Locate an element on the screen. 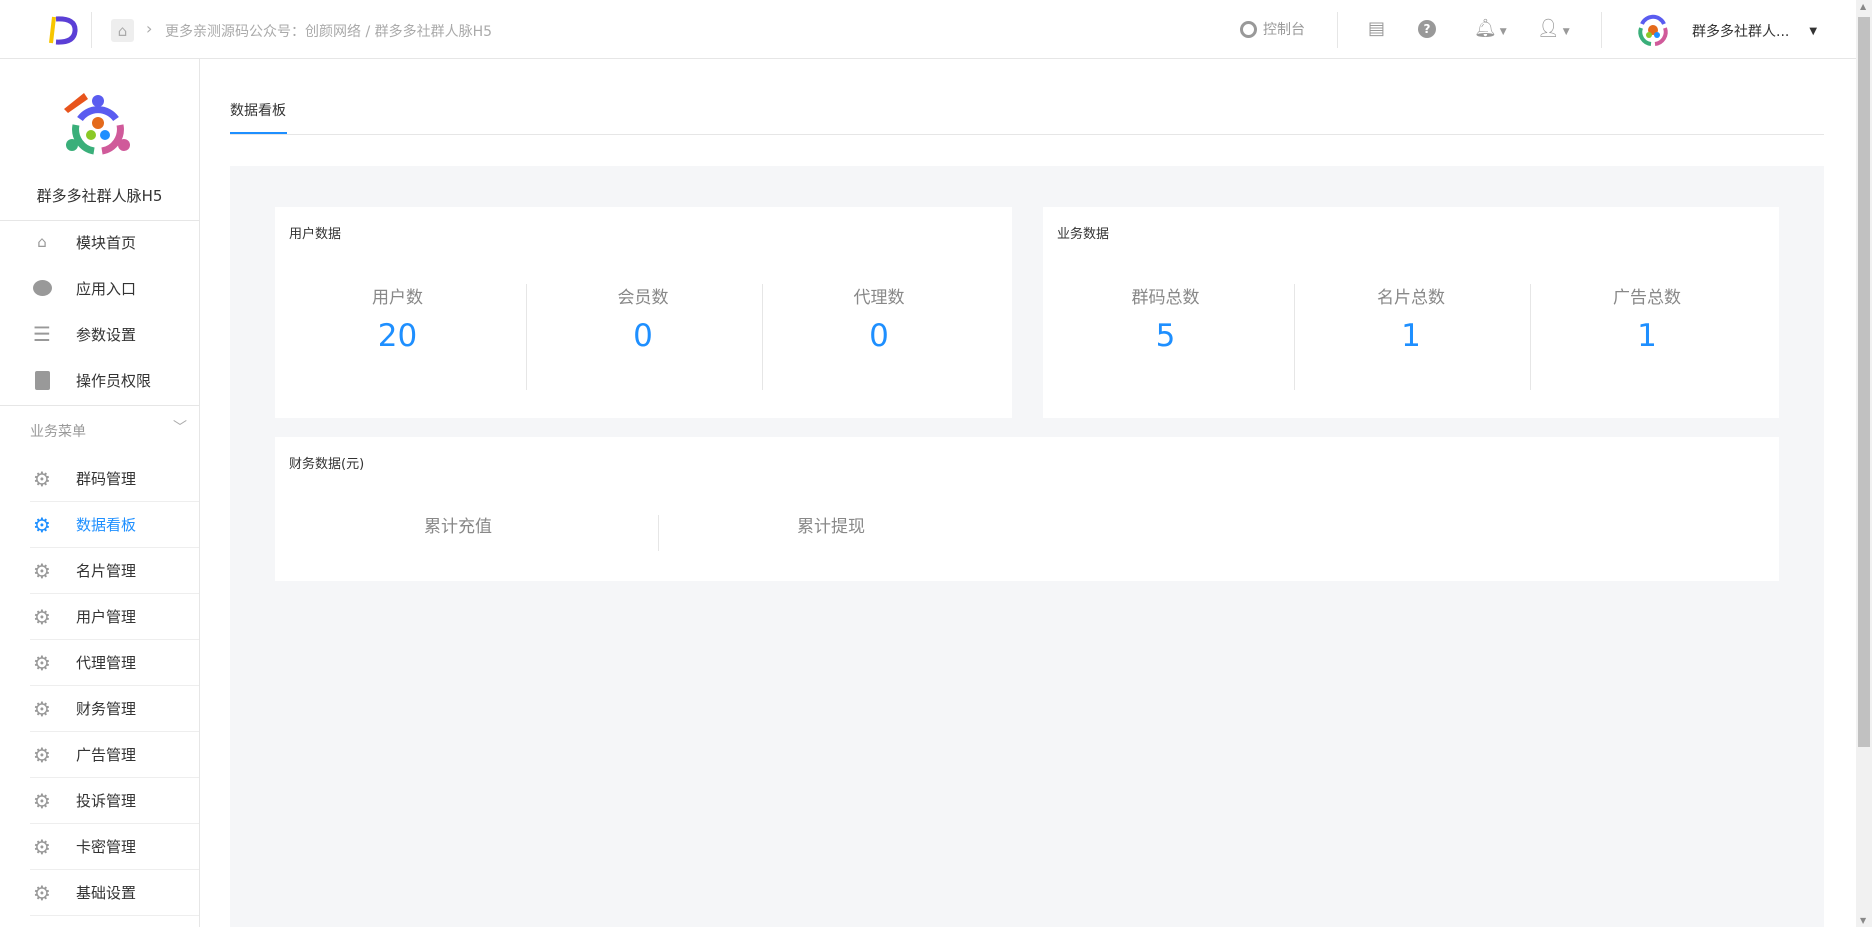 This screenshot has height=927, width=1872. app-logo is located at coordinates (98, 127).